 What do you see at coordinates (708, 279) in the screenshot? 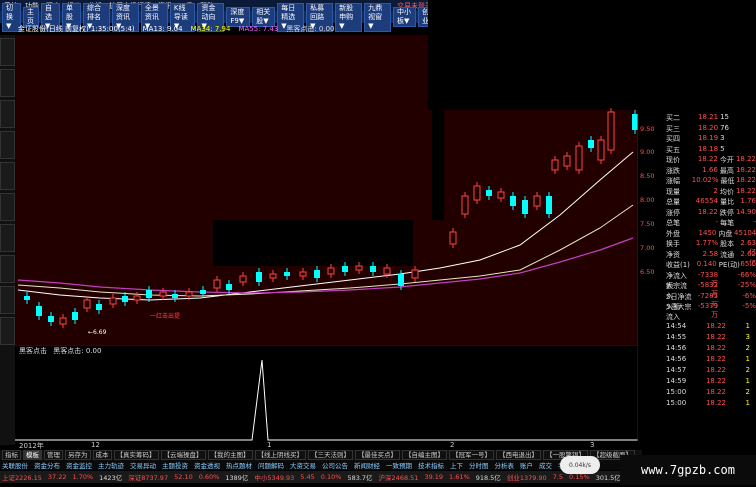
I see `quote-value: -7338万` at bounding box center [708, 279].